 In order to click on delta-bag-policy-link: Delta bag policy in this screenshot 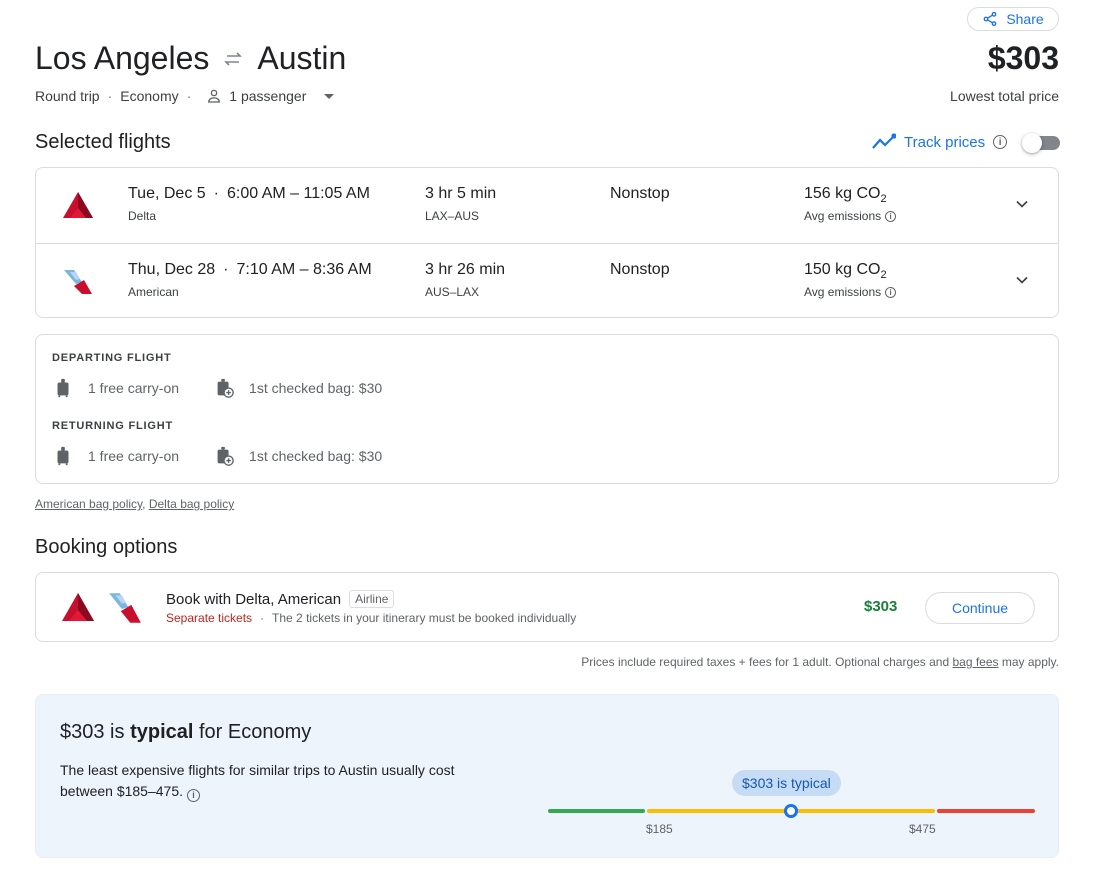, I will do `click(191, 504)`.